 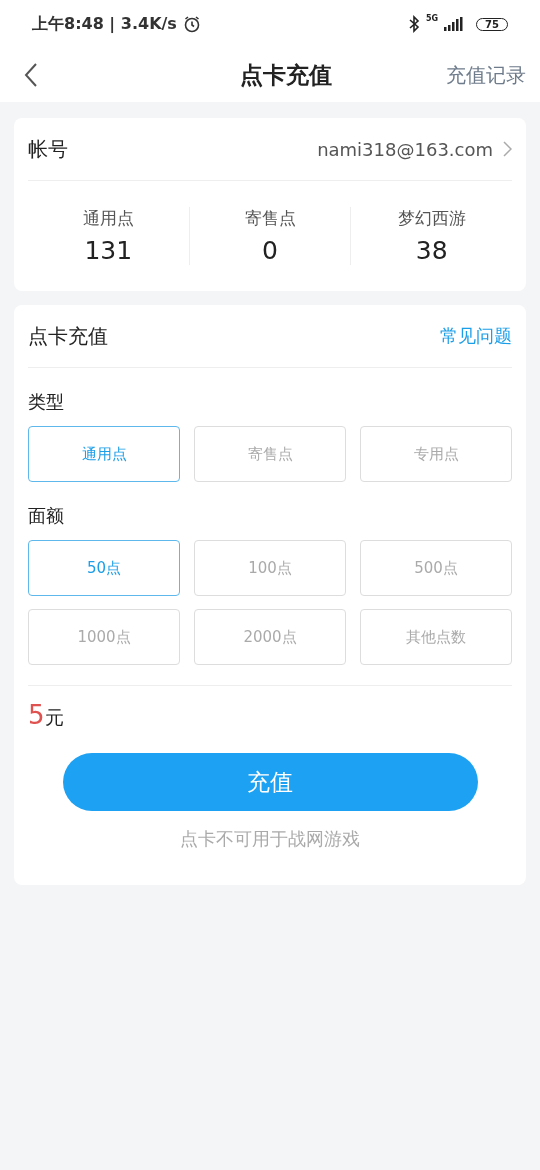 What do you see at coordinates (432, 18) in the screenshot?
I see `network-label: 5G` at bounding box center [432, 18].